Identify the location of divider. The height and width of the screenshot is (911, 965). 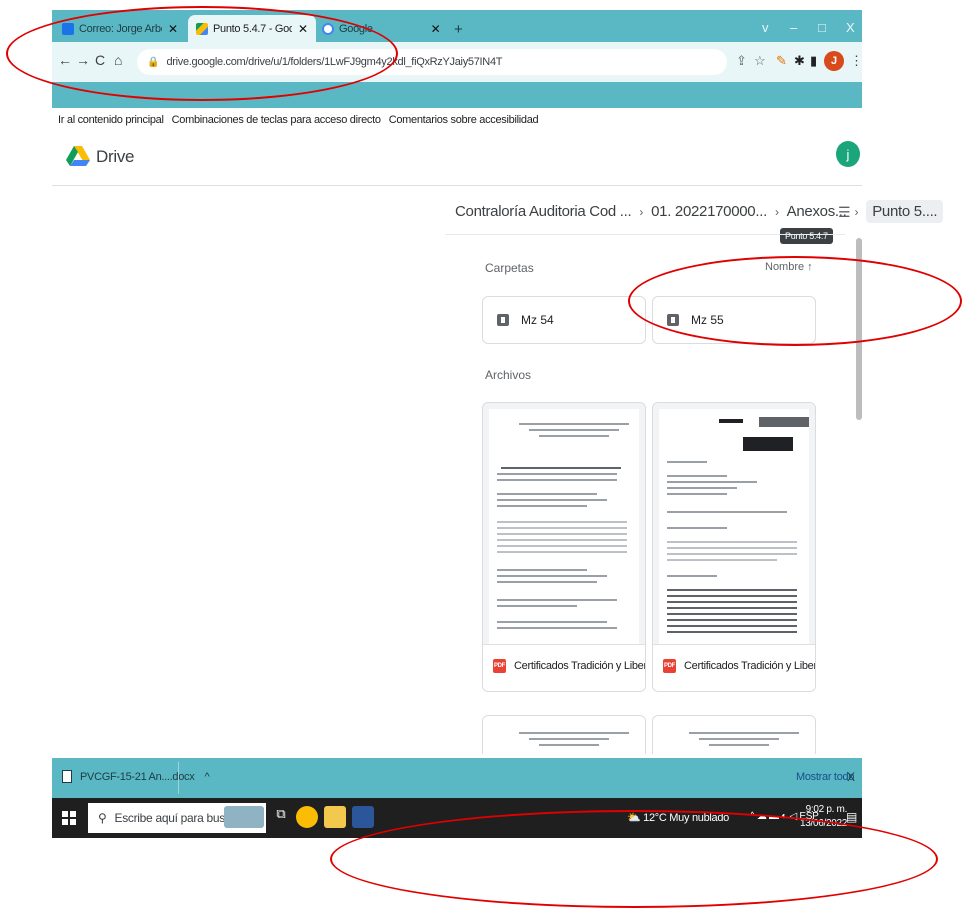
(178, 778).